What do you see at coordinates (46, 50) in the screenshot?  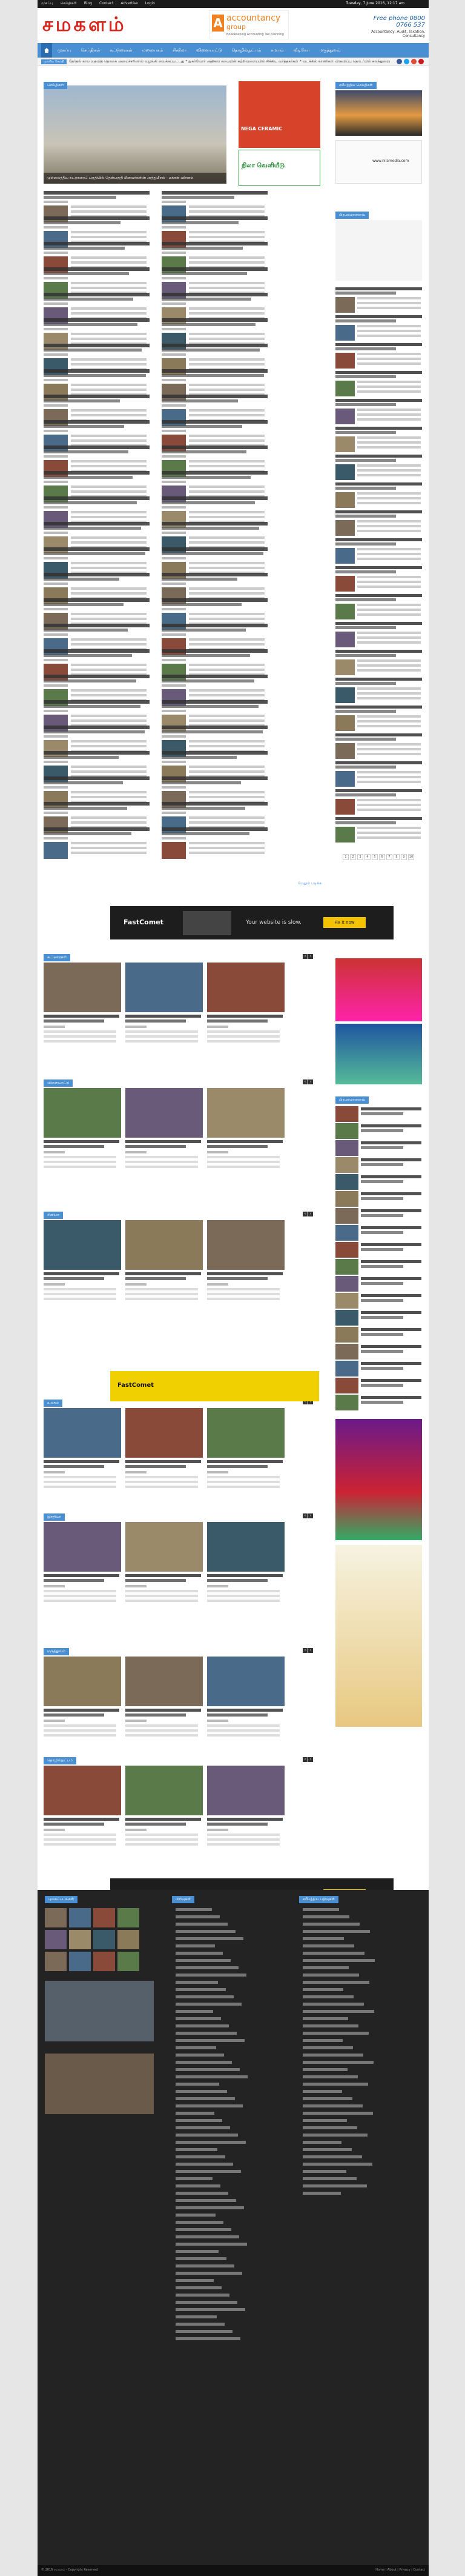 I see `home-icon` at bounding box center [46, 50].